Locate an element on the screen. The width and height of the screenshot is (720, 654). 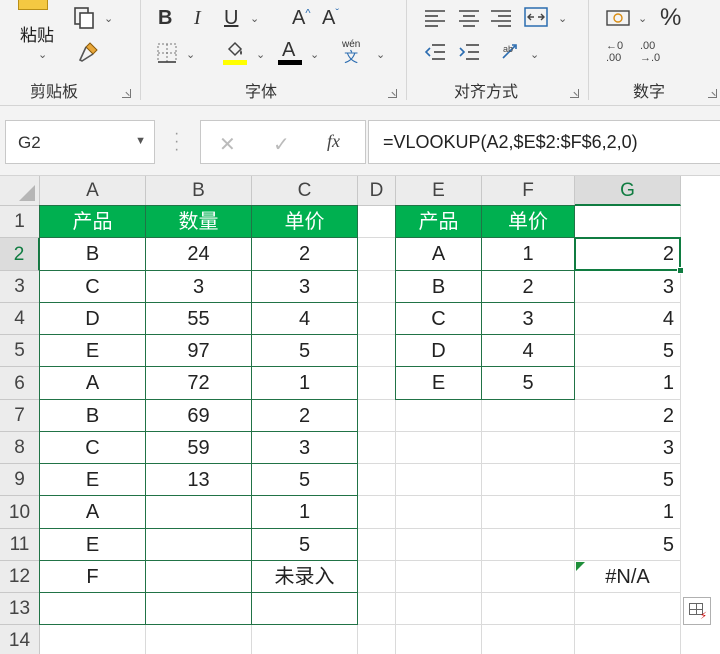
cell-e10 is located at coordinates (439, 512).